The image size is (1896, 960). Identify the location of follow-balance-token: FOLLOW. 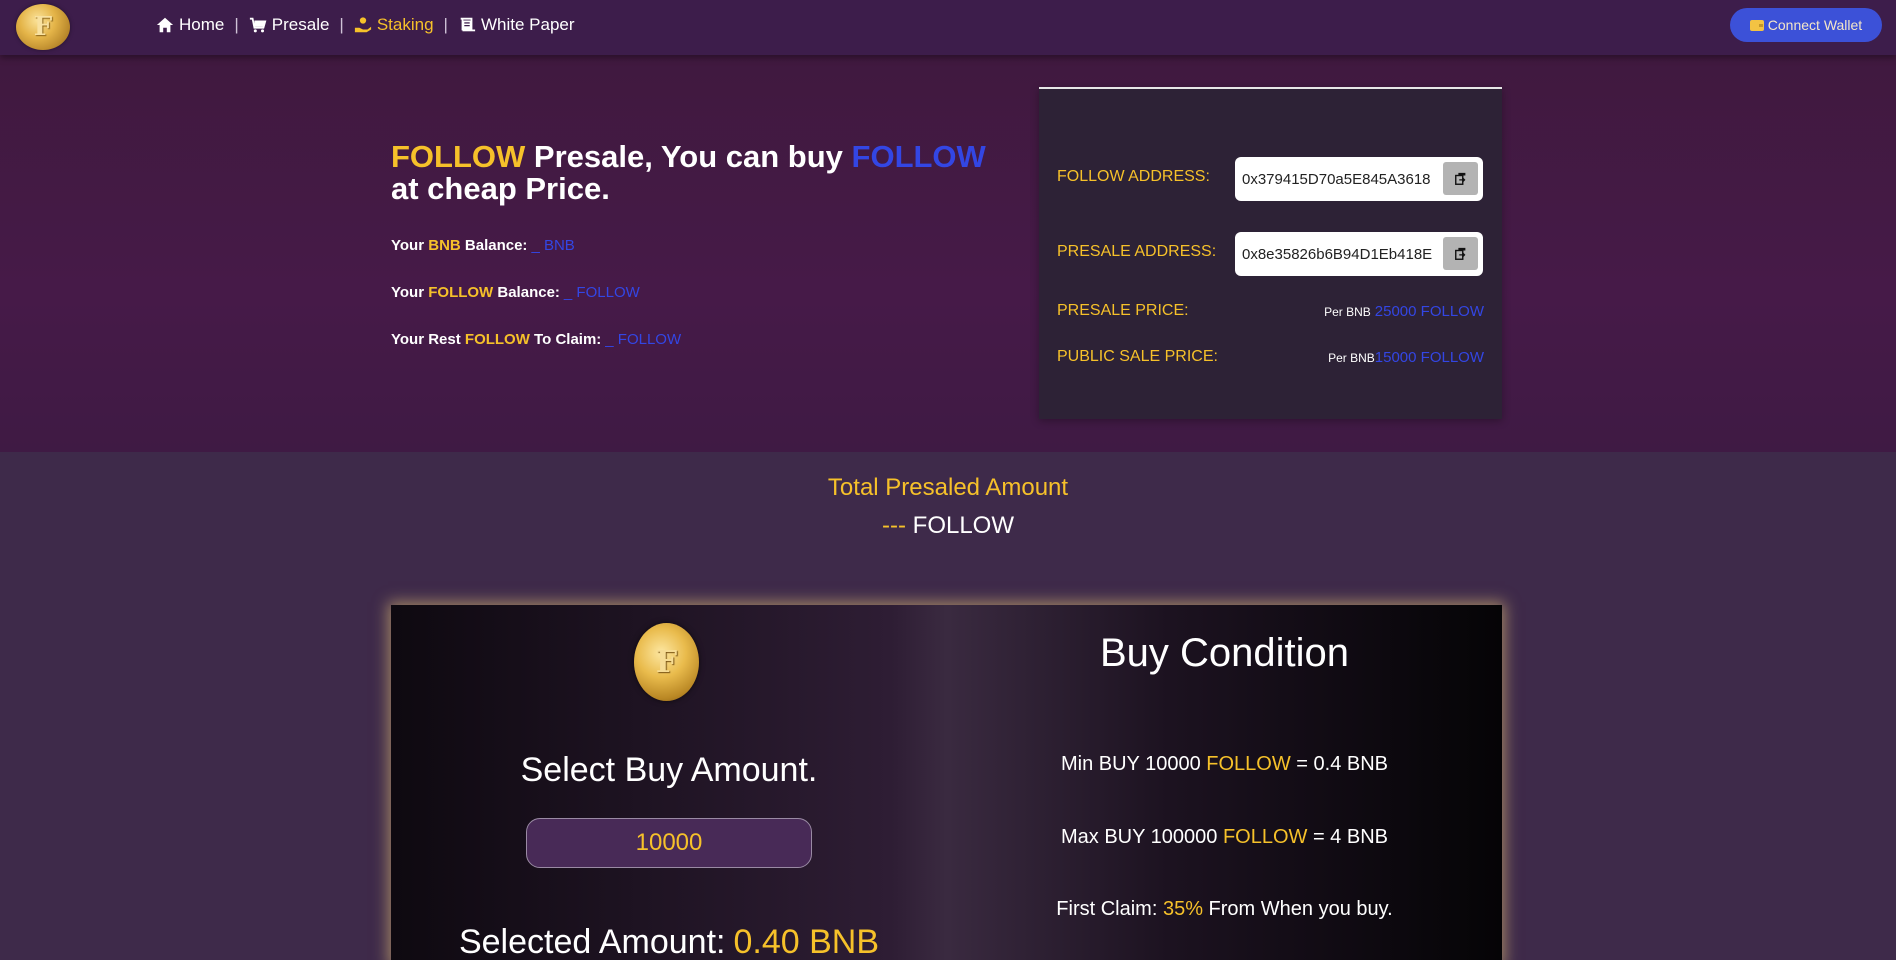
(461, 292).